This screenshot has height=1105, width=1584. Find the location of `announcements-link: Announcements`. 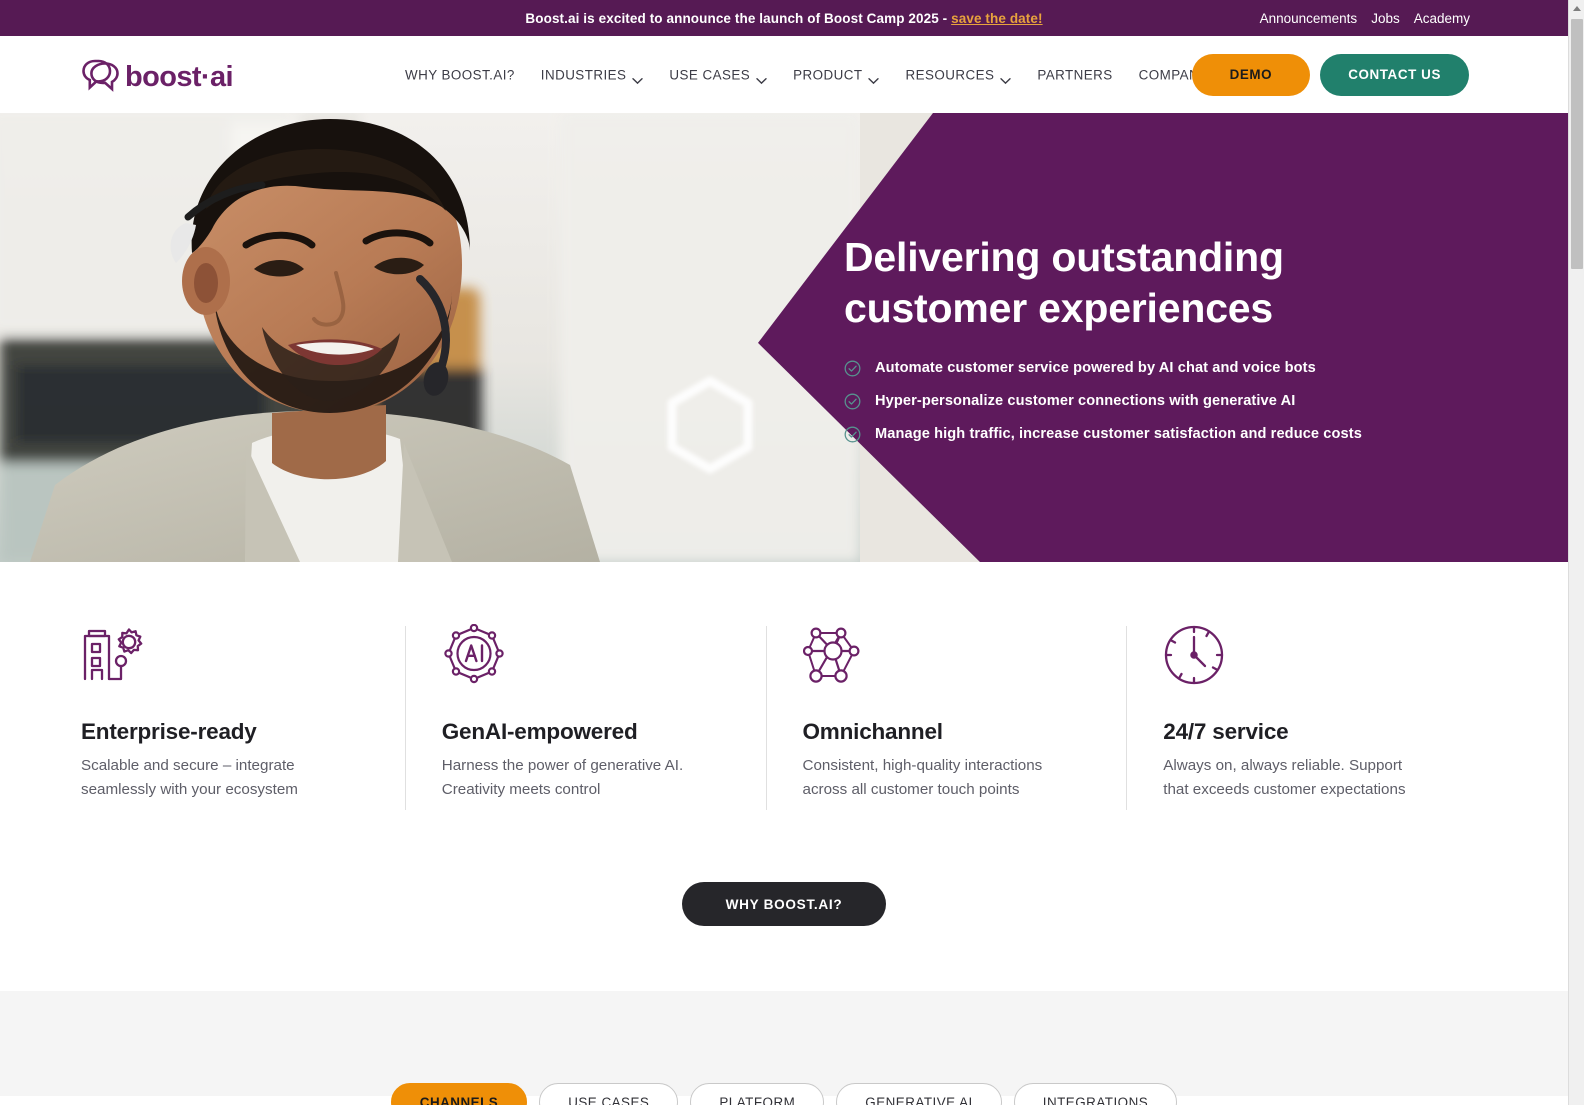

announcements-link: Announcements is located at coordinates (1309, 18).